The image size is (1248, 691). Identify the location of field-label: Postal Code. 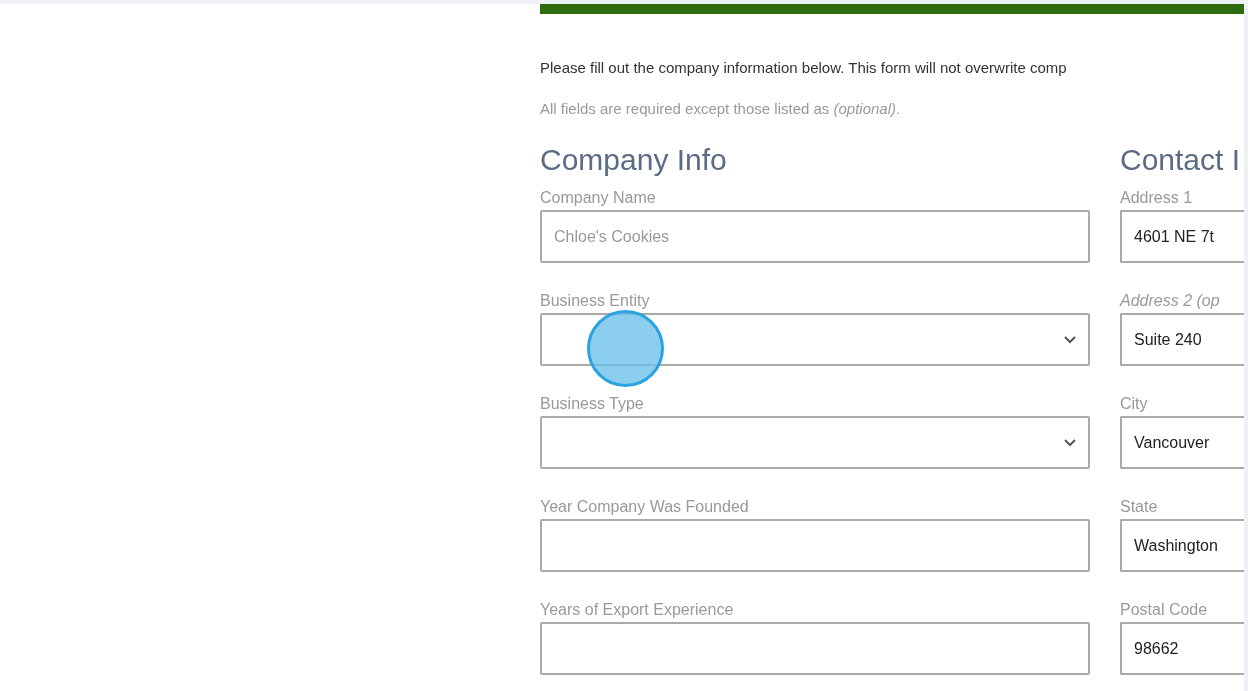
(1164, 610).